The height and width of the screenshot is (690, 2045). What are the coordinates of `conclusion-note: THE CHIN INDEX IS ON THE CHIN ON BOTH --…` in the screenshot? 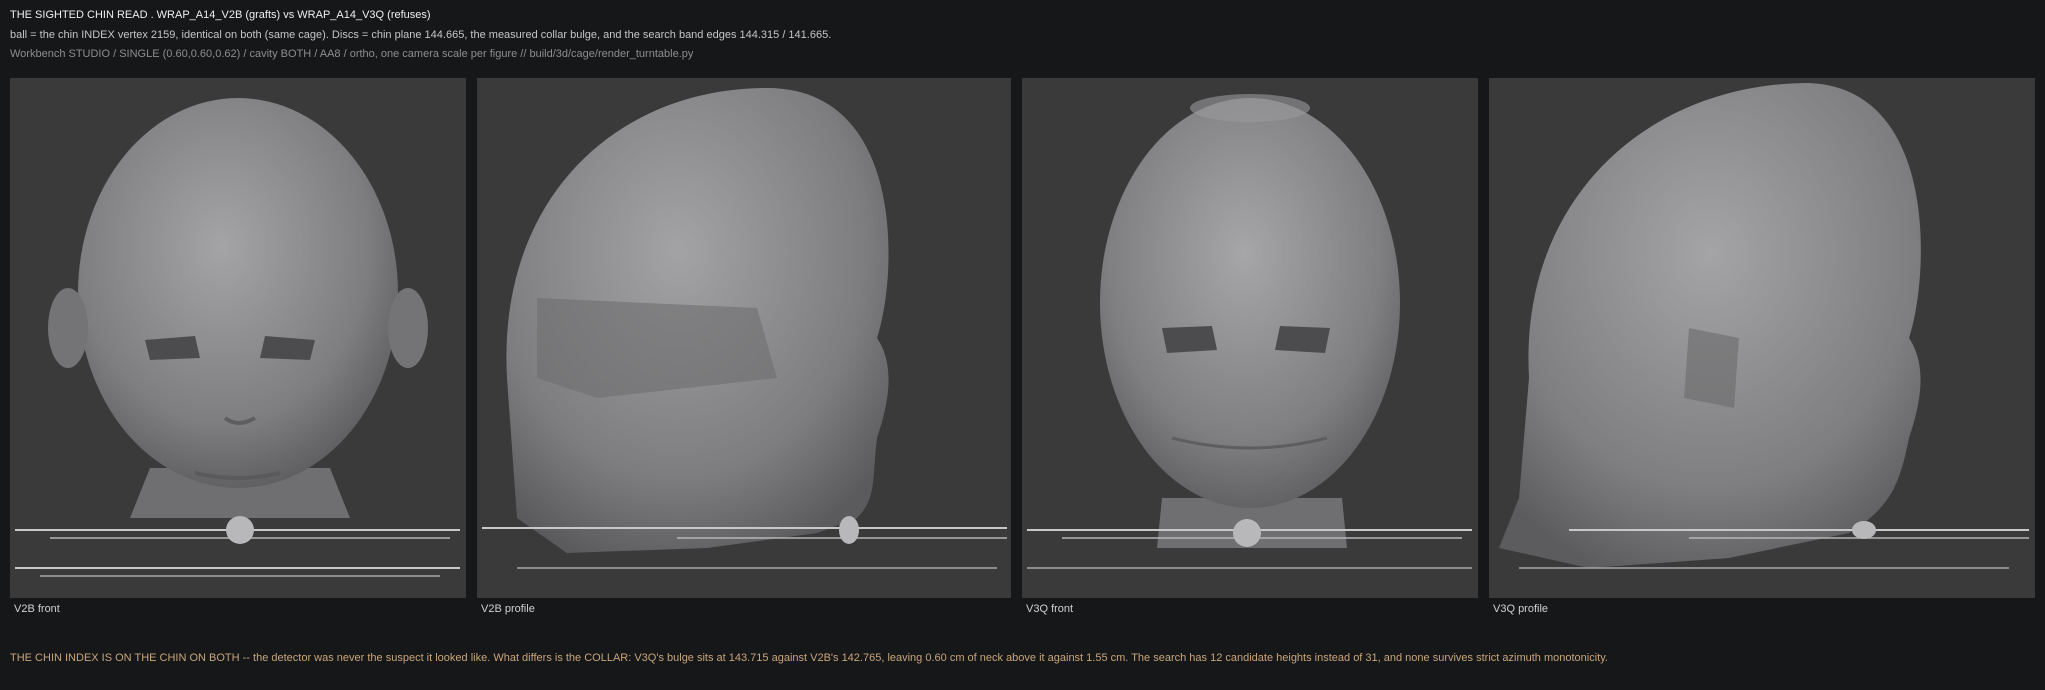 It's located at (809, 658).